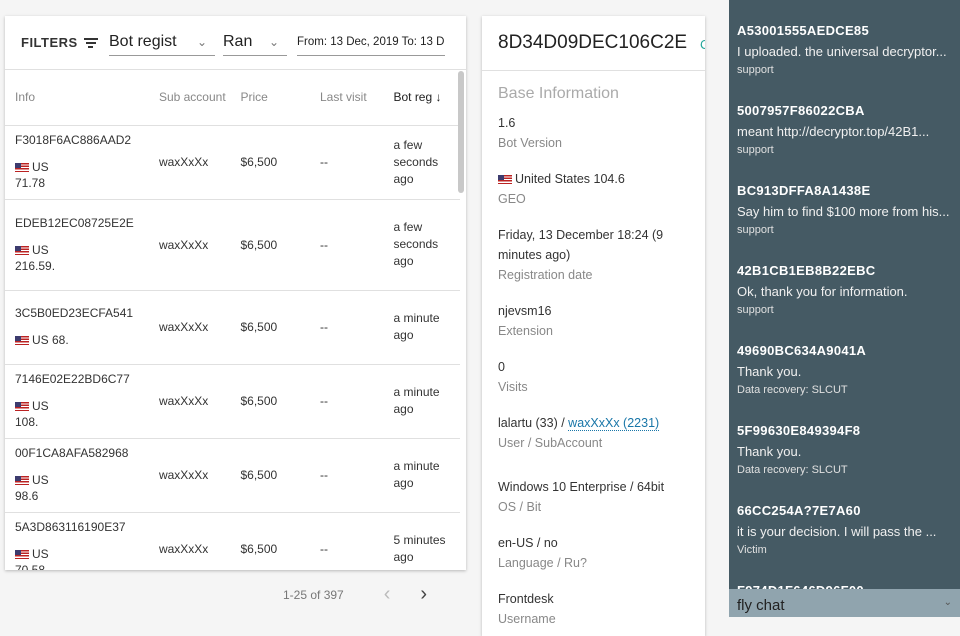 This screenshot has width=960, height=636. I want to click on bot-id: 5A3D863116190E37, so click(70, 527).